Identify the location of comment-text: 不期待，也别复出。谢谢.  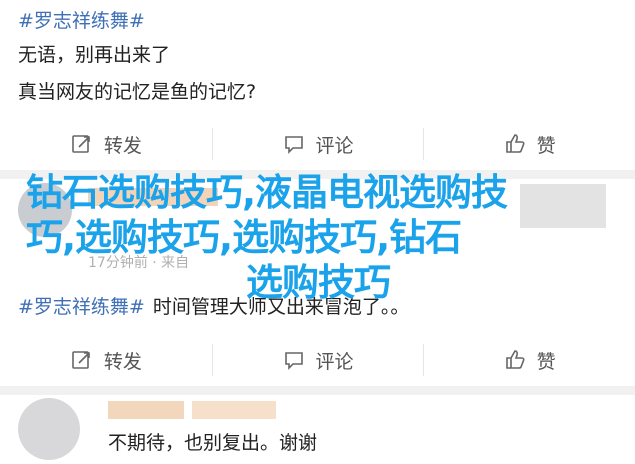
(213, 443).